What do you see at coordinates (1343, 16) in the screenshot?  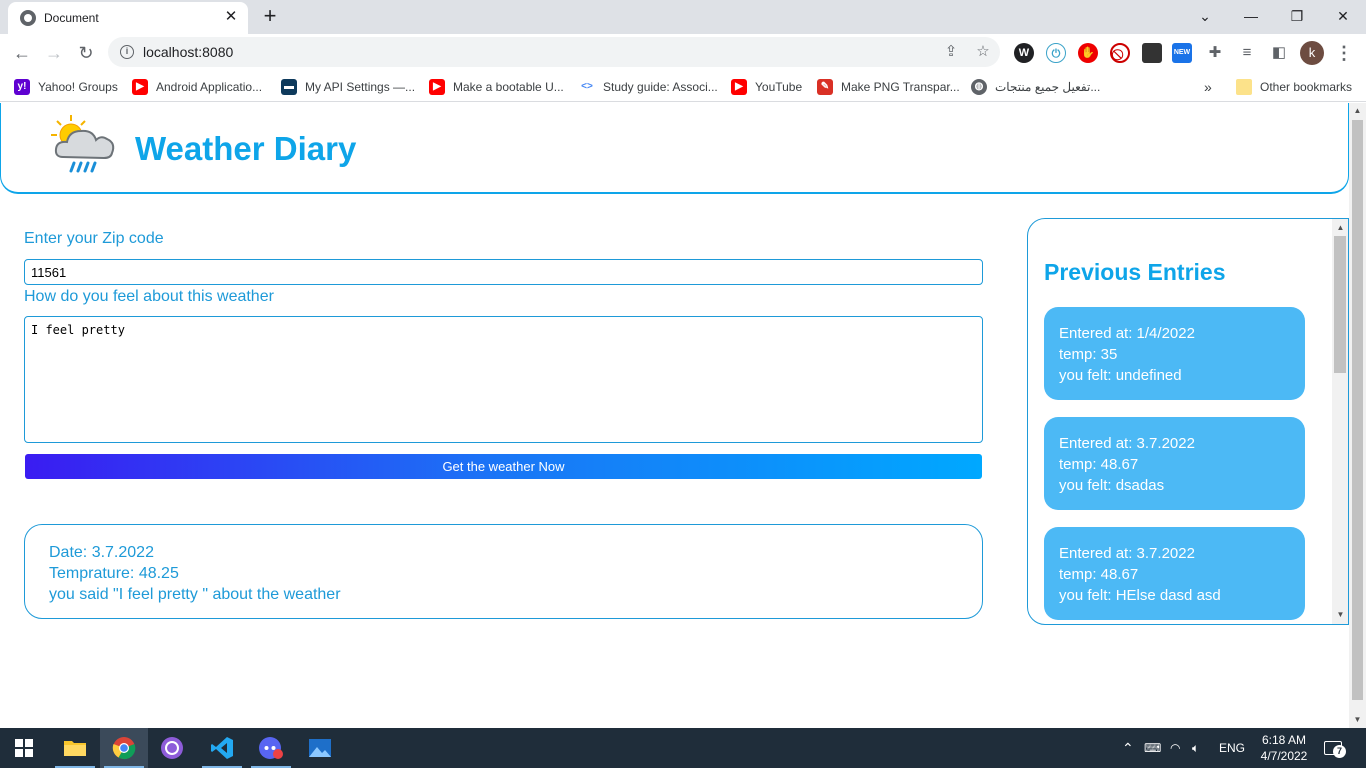 I see `close-window-button: ✕` at bounding box center [1343, 16].